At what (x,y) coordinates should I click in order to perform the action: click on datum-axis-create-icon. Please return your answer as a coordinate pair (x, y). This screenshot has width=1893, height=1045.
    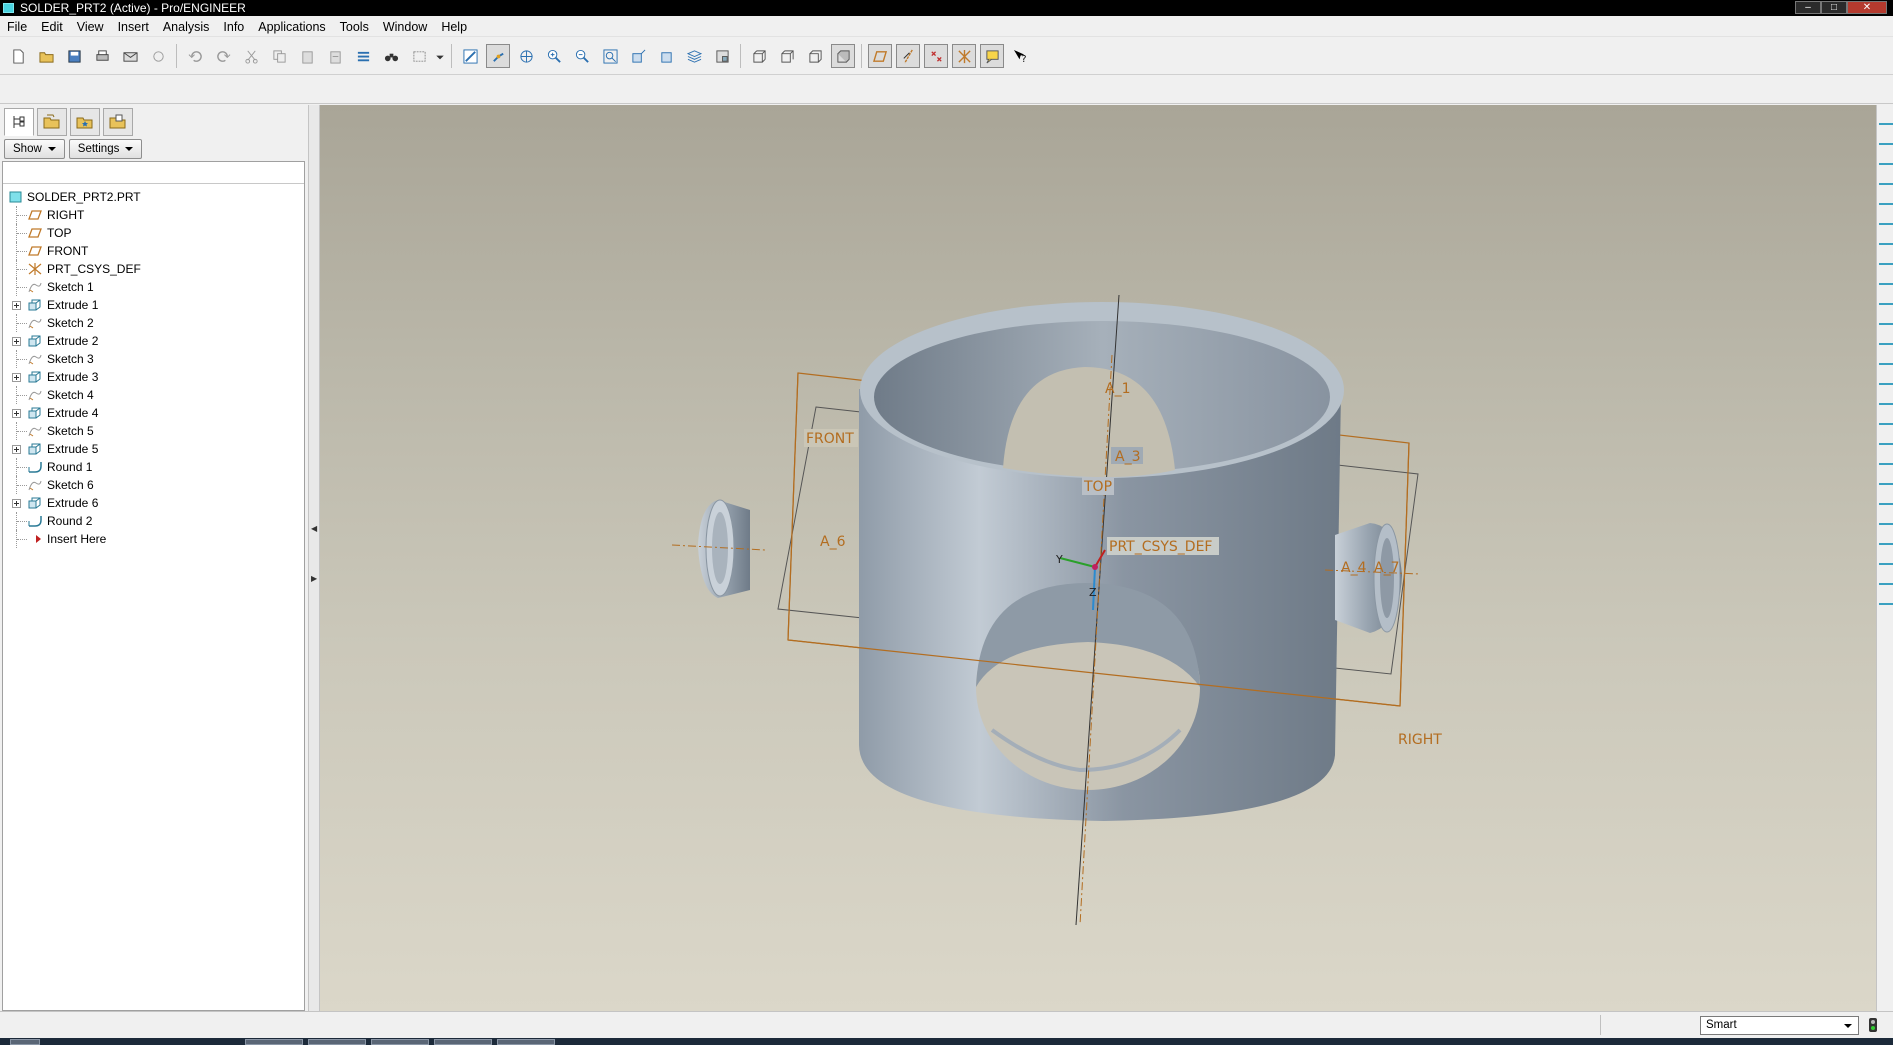
    Looking at the image, I should click on (1886, 158).